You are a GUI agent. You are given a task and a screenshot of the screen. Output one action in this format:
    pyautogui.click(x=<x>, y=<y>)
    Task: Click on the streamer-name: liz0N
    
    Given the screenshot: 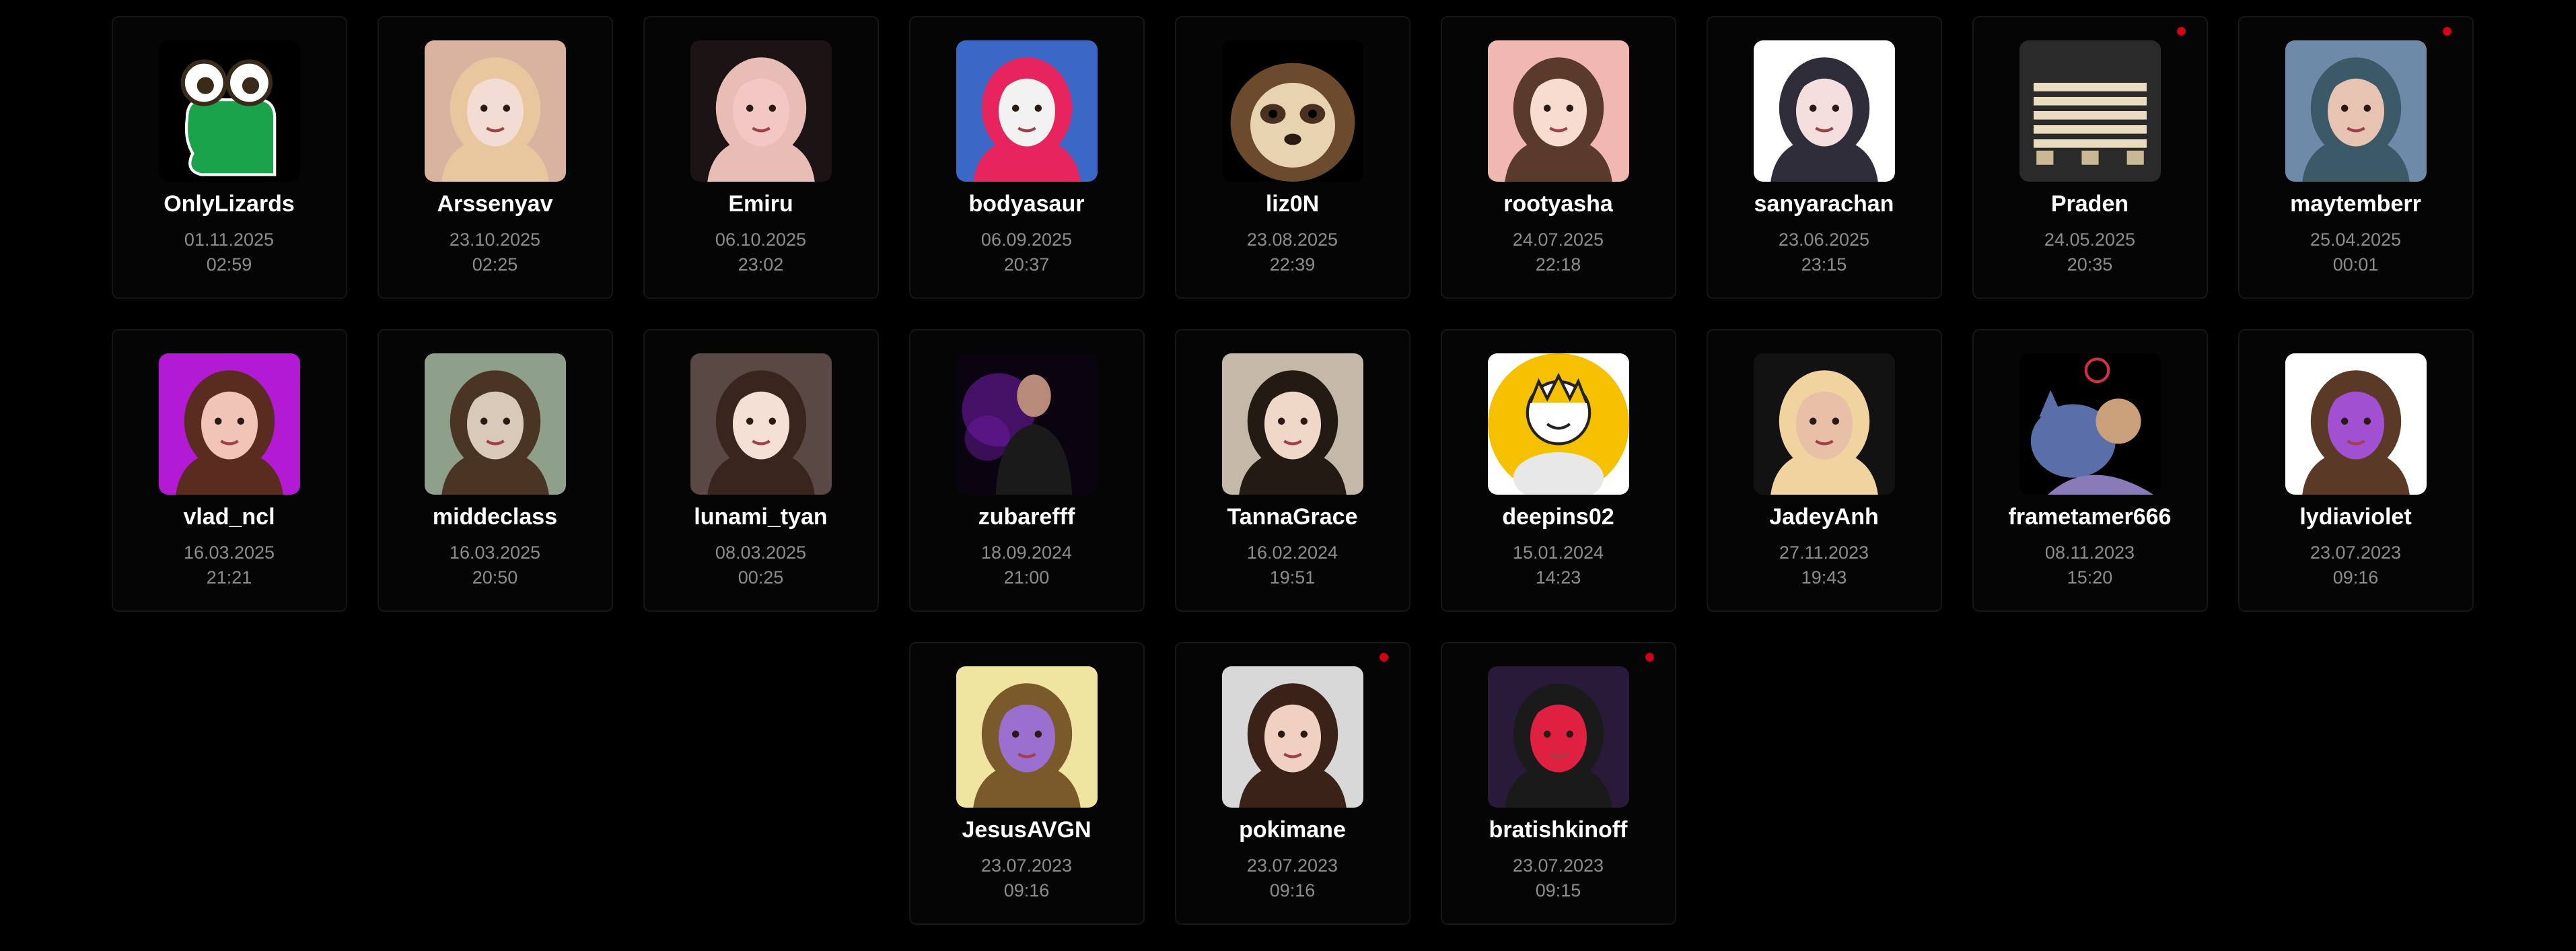 What is the action you would take?
    pyautogui.click(x=1292, y=204)
    